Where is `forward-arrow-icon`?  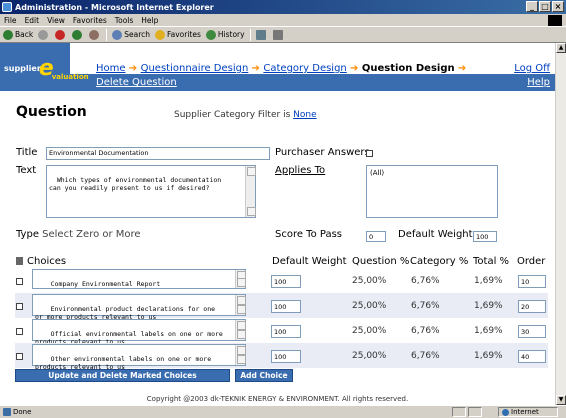 forward-arrow-icon is located at coordinates (43, 34).